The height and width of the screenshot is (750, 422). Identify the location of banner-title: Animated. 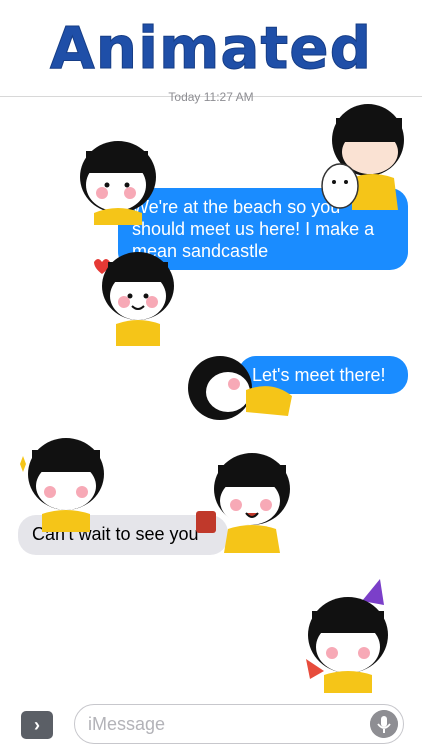
(211, 48).